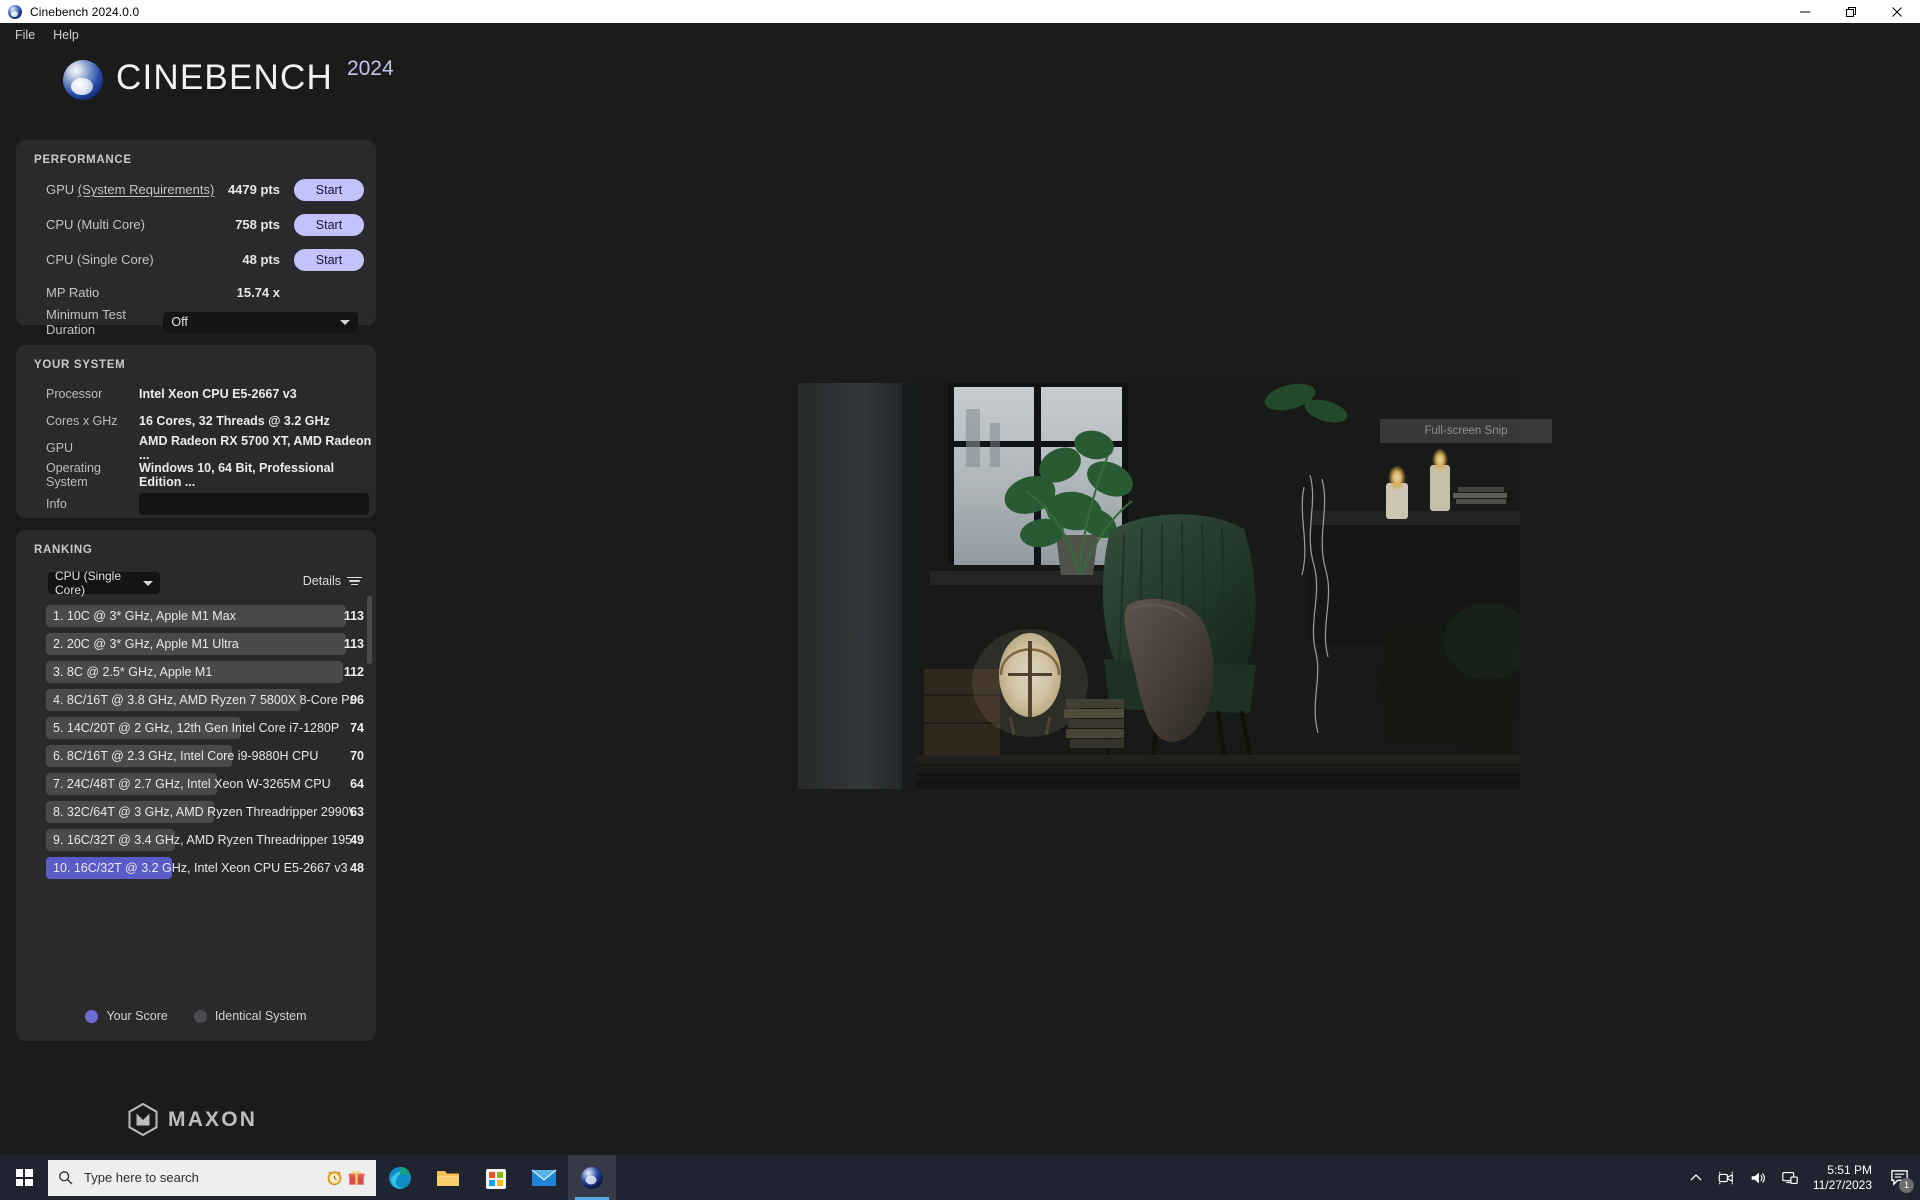  Describe the element at coordinates (62, 189) in the screenshot. I see `gpu-label: GPU` at that location.